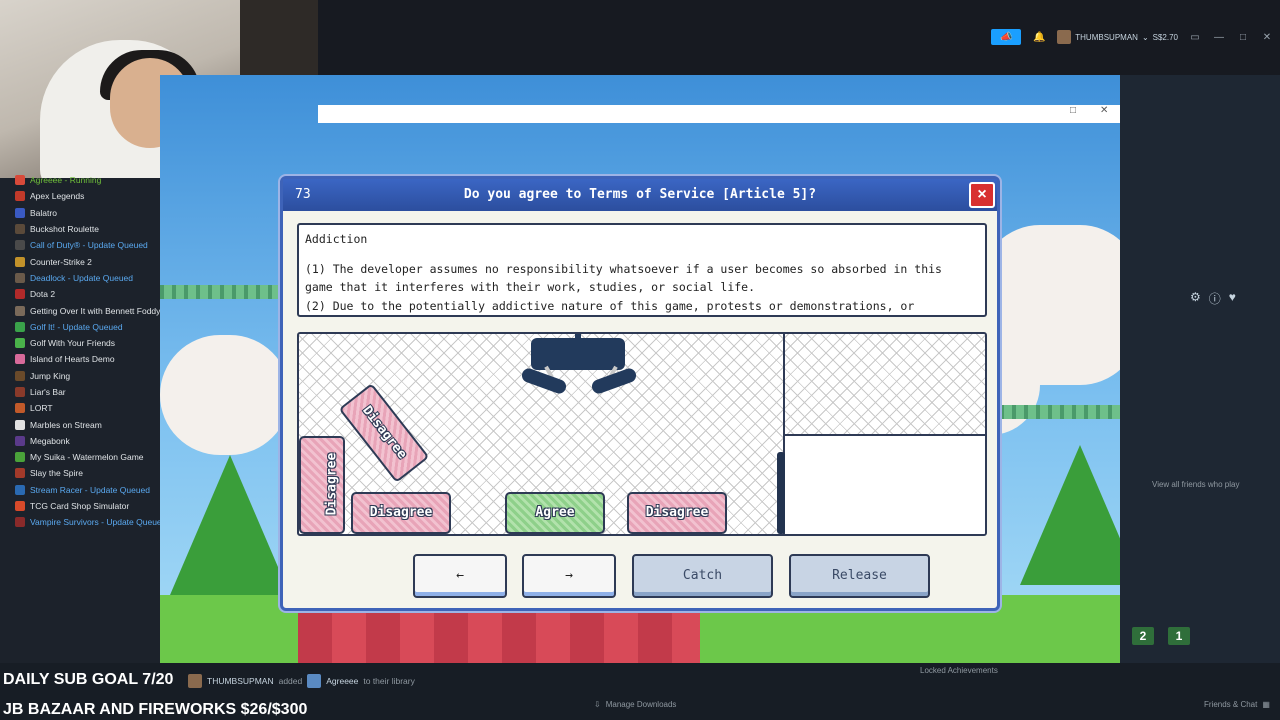 The height and width of the screenshot is (720, 1280). What do you see at coordinates (1231, 704) in the screenshot?
I see `friends-chat-label: Friends & Chat` at bounding box center [1231, 704].